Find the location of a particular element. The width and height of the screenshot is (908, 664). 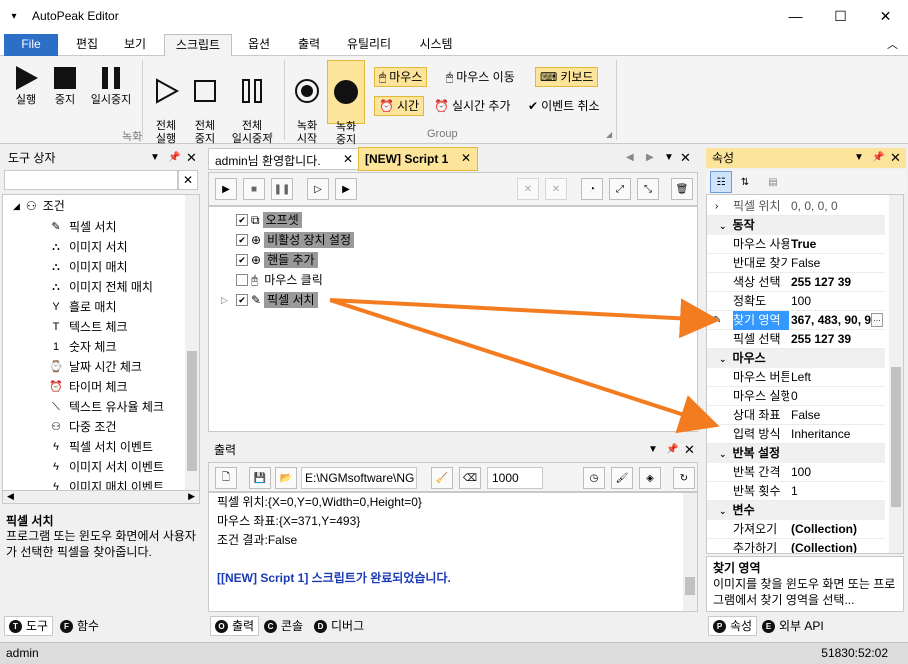

annotation-arrows is located at coordinates (524, 366).